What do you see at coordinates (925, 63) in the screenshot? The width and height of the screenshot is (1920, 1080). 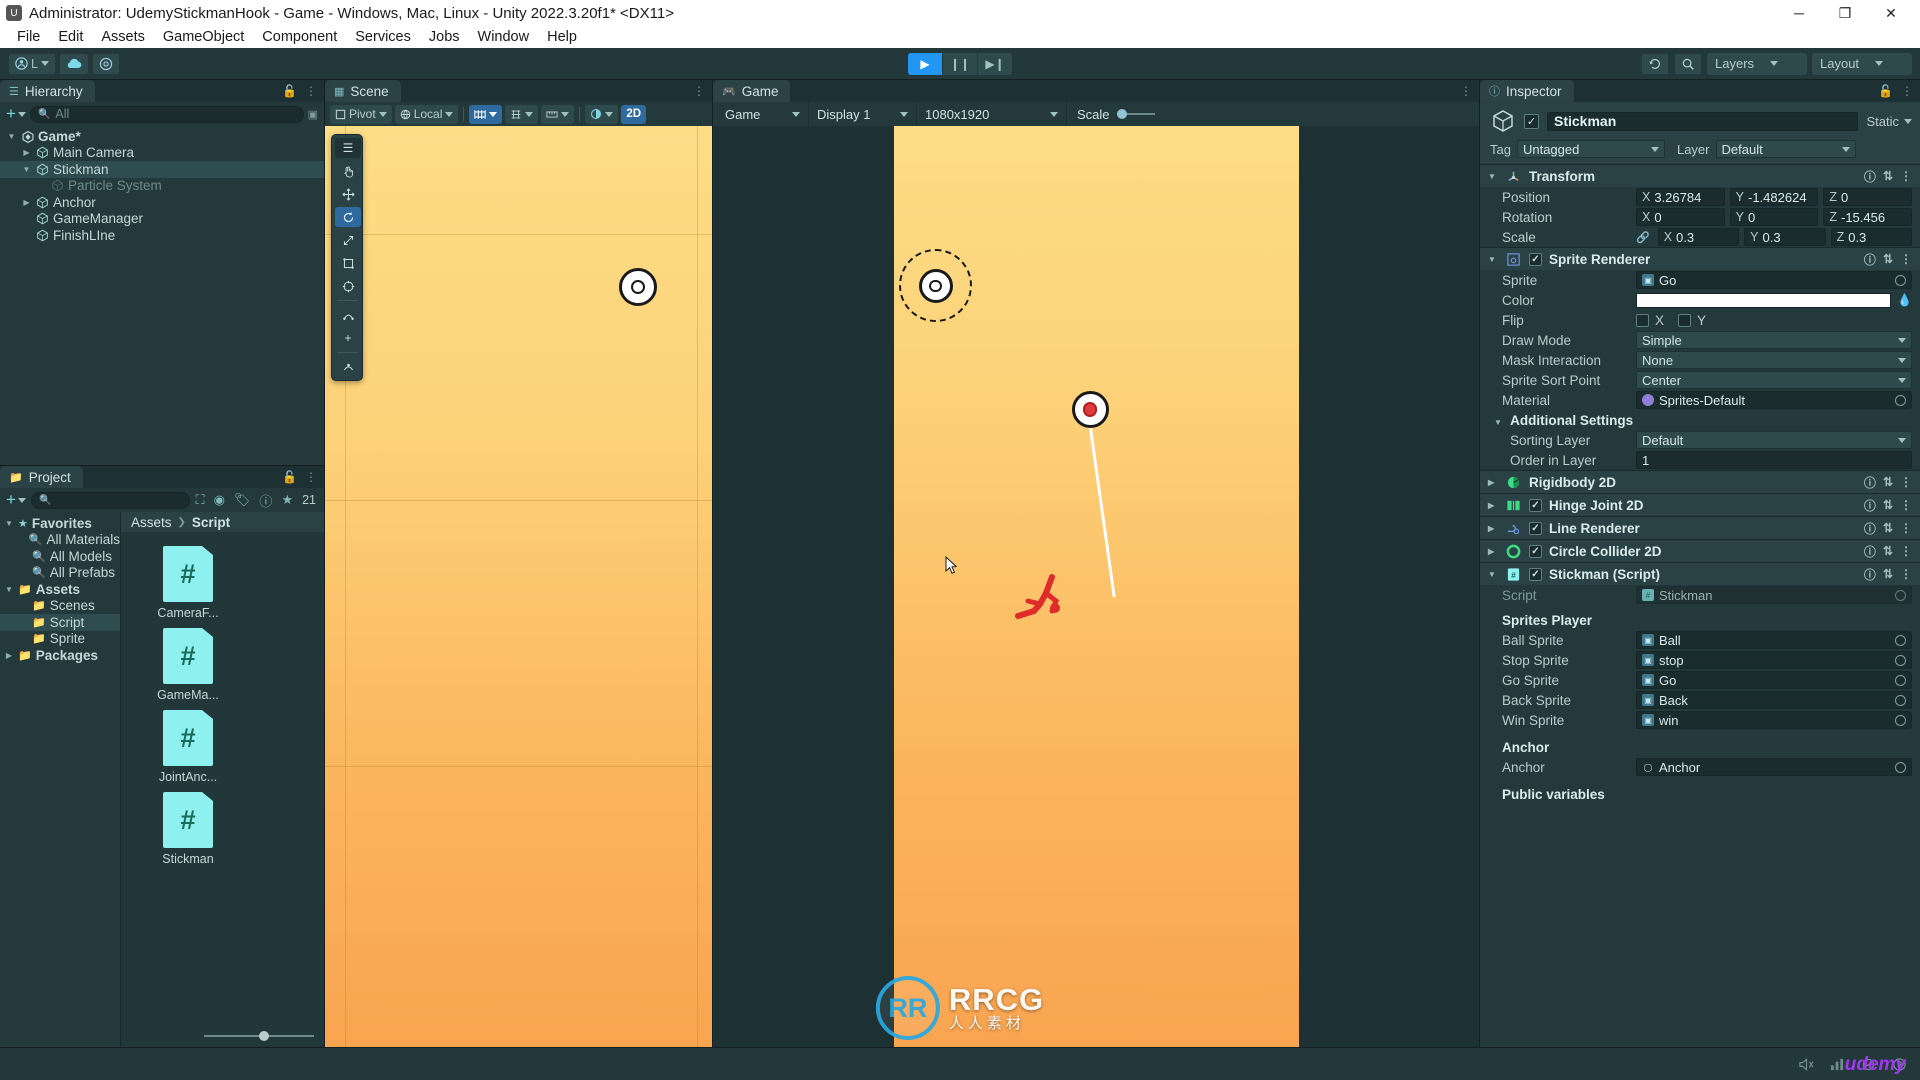 I see `play-button: ▶` at bounding box center [925, 63].